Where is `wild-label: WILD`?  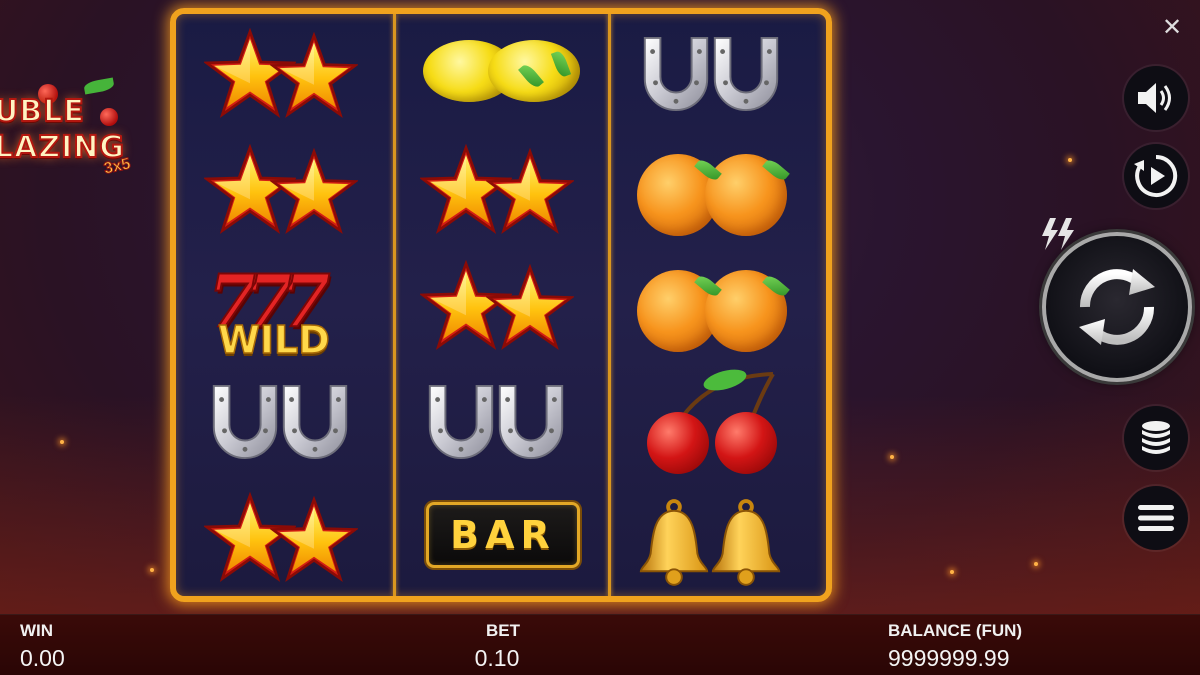 wild-label: WILD is located at coordinates (273, 340).